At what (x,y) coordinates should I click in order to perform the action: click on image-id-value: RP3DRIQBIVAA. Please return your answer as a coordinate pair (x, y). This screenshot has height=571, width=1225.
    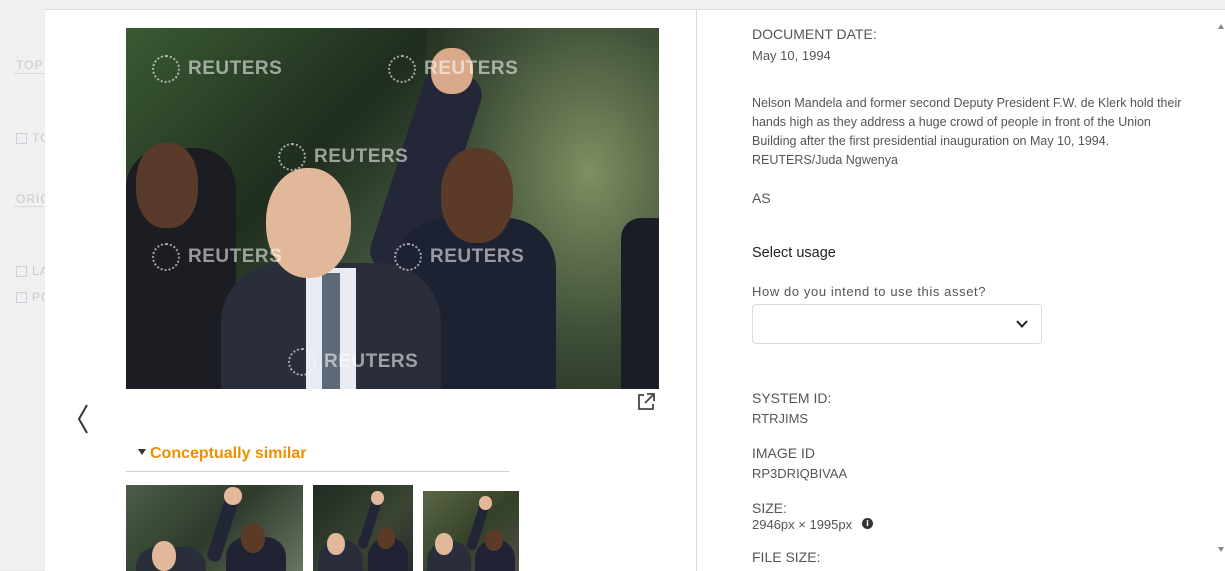
    Looking at the image, I should click on (800, 473).